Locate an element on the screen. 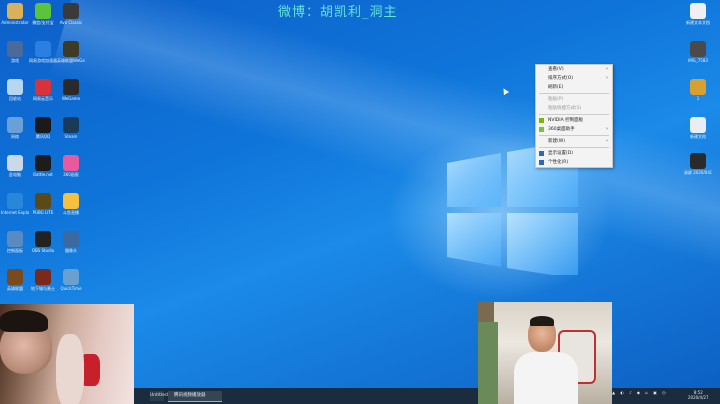 The image size is (720, 404). desktop-icon: 微信/支付宝 is located at coordinates (43, 14).